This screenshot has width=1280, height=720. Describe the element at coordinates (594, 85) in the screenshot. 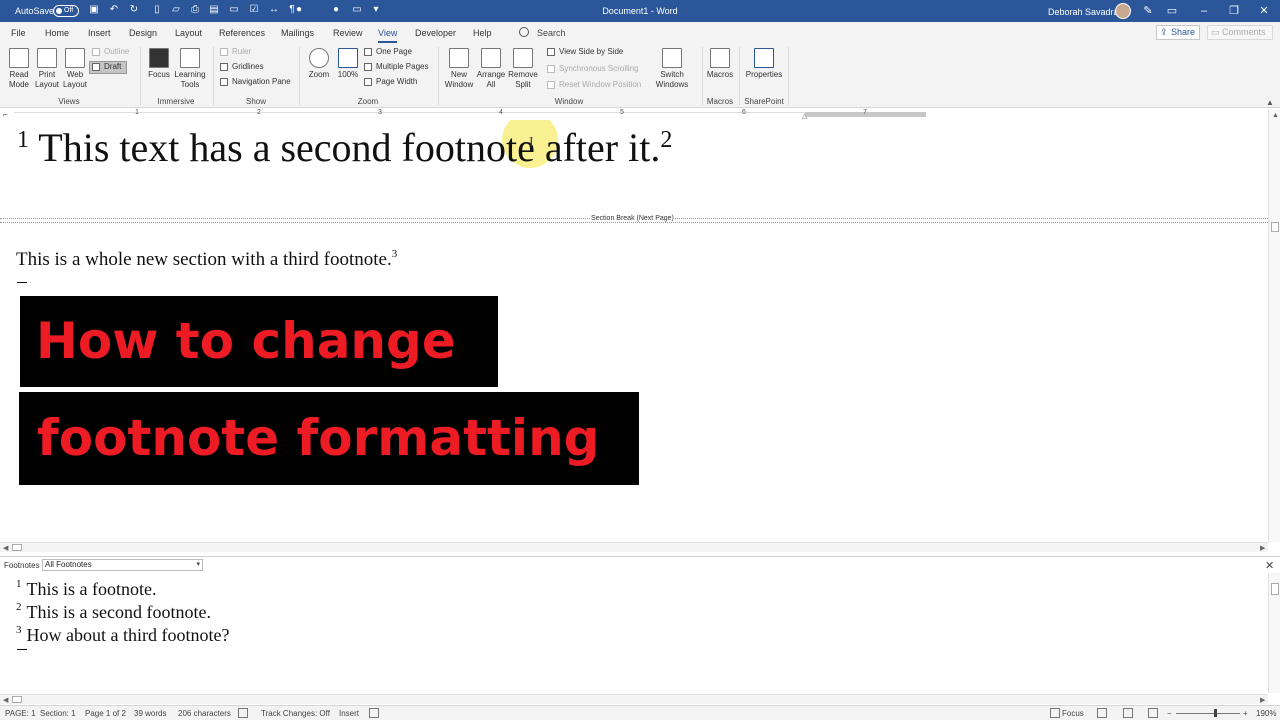

I see `reset-window-position-button: Reset Window Position` at that location.